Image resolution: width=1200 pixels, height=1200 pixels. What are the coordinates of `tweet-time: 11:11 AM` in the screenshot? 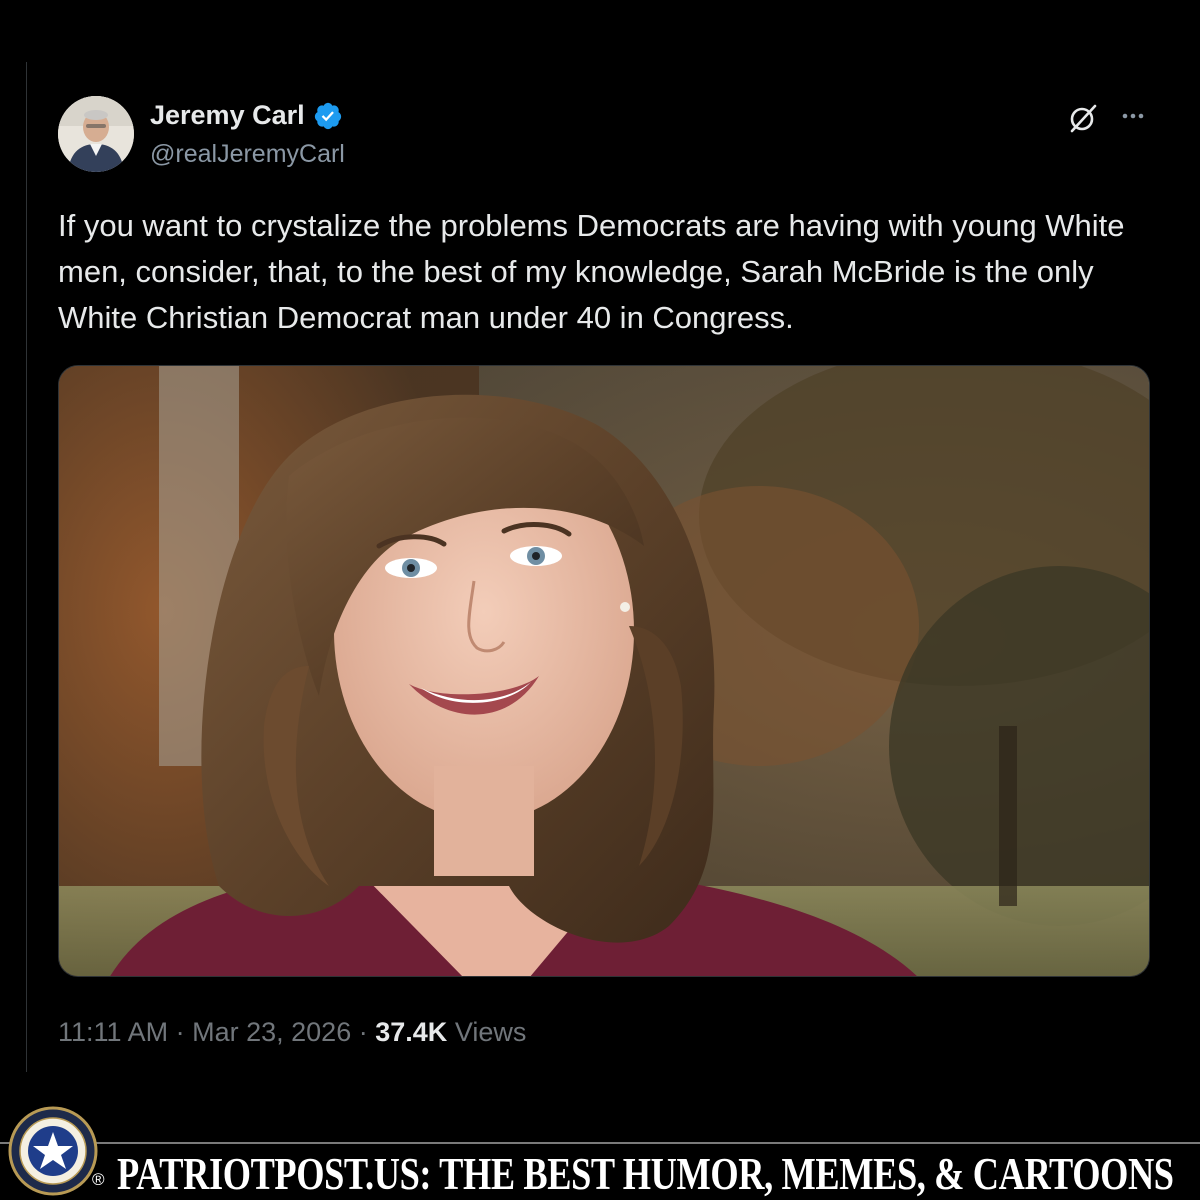 It's located at (113, 1032).